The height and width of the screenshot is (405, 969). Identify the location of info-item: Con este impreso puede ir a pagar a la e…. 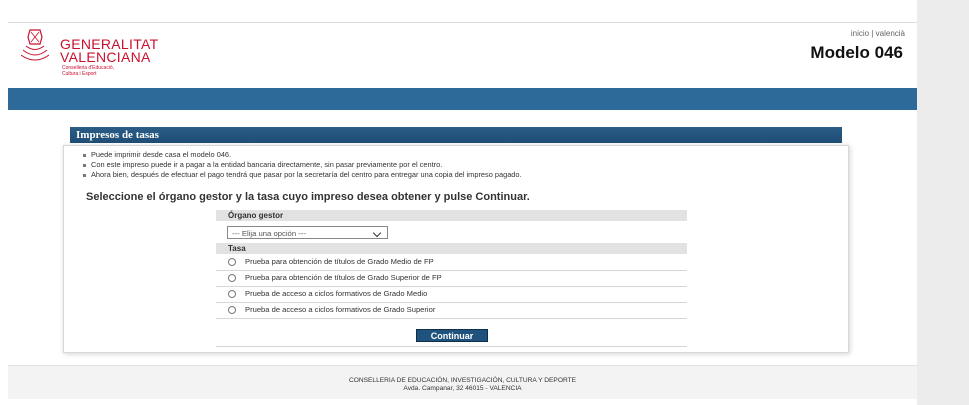
(302, 165).